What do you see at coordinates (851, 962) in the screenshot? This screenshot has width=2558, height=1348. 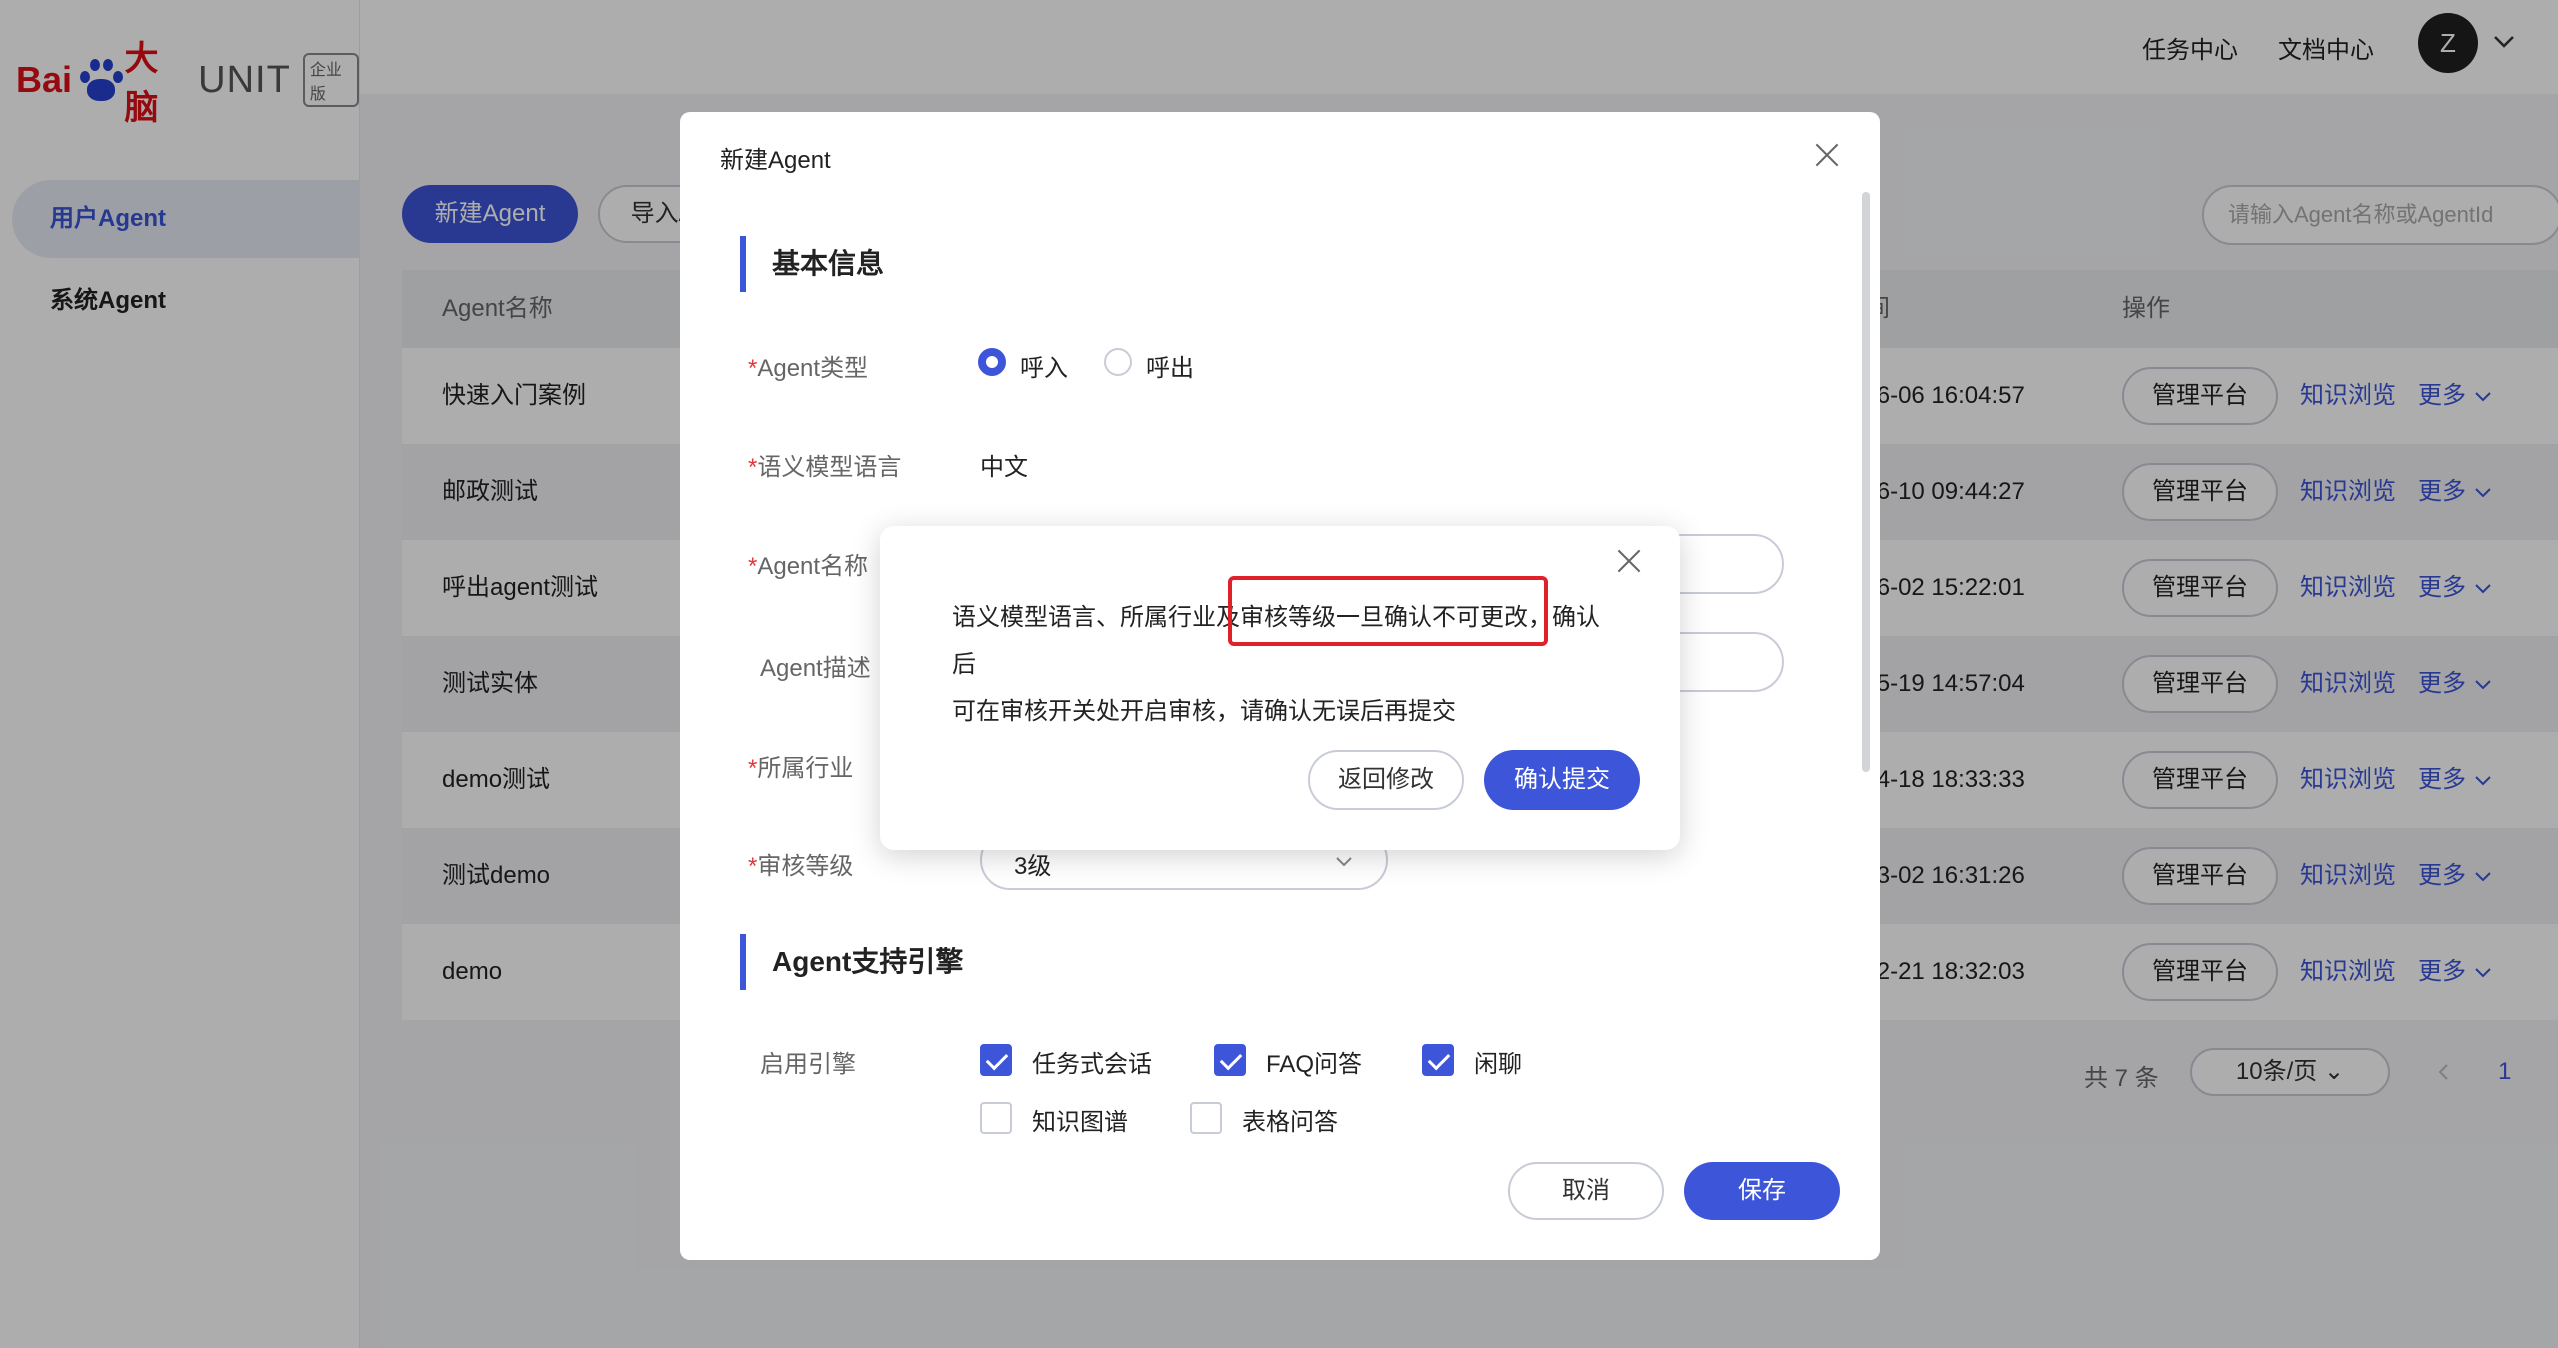 I see `section-engines: Agent支持引擎` at bounding box center [851, 962].